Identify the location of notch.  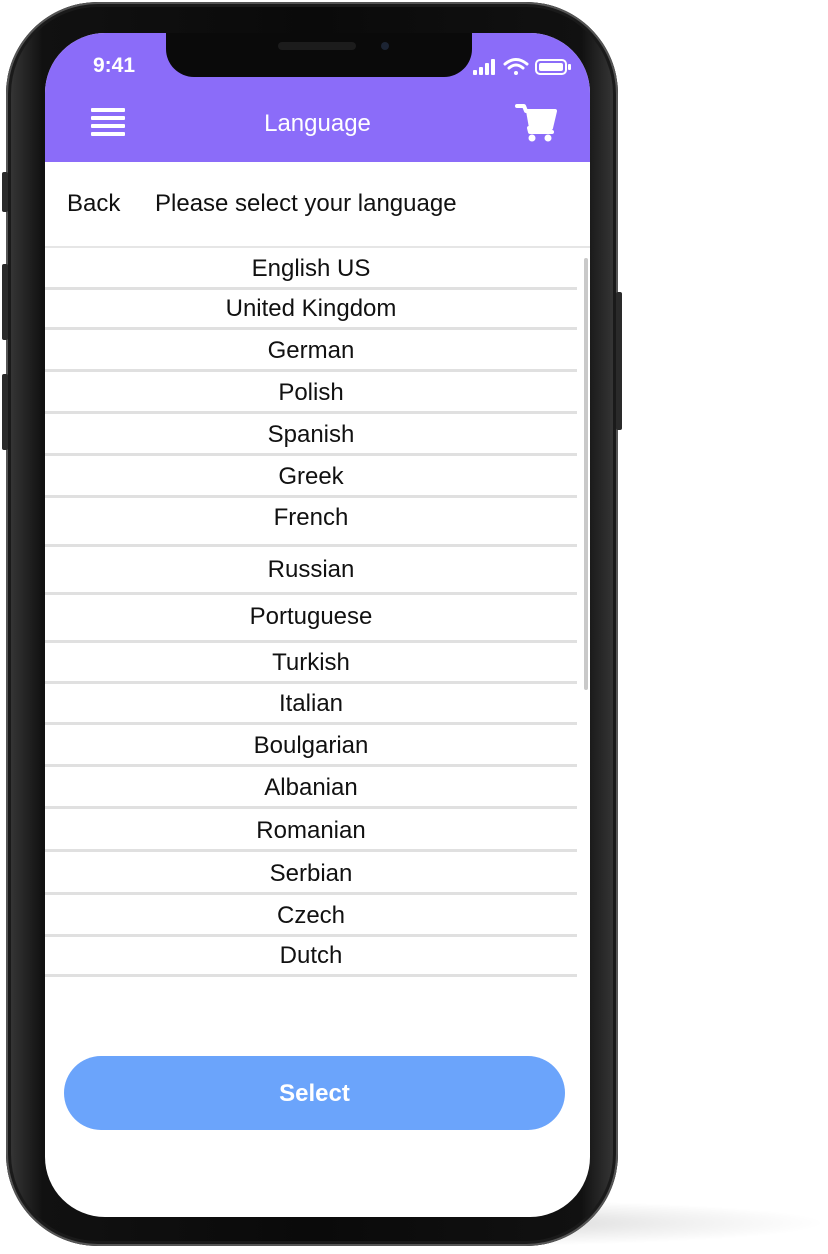
(319, 55).